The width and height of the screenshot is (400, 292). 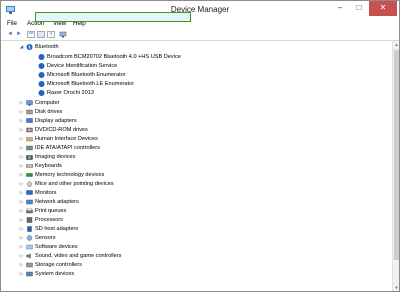 What do you see at coordinates (191, 166) in the screenshot?
I see `tree-category-keyboards: ▷ Keyboards` at bounding box center [191, 166].